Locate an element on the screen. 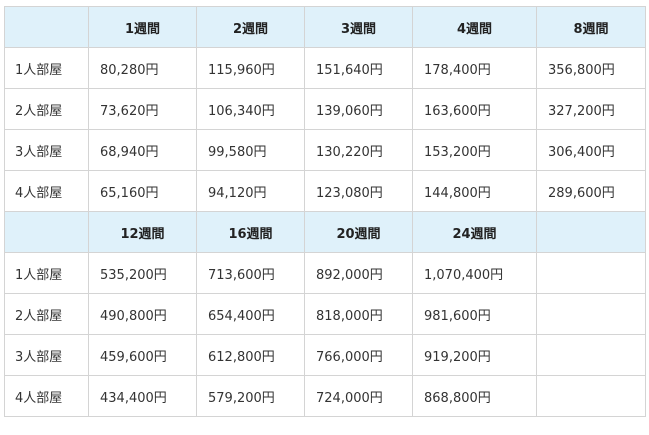 Image resolution: width=649 pixels, height=435 pixels. price-cell: 579,200円 is located at coordinates (250, 396).